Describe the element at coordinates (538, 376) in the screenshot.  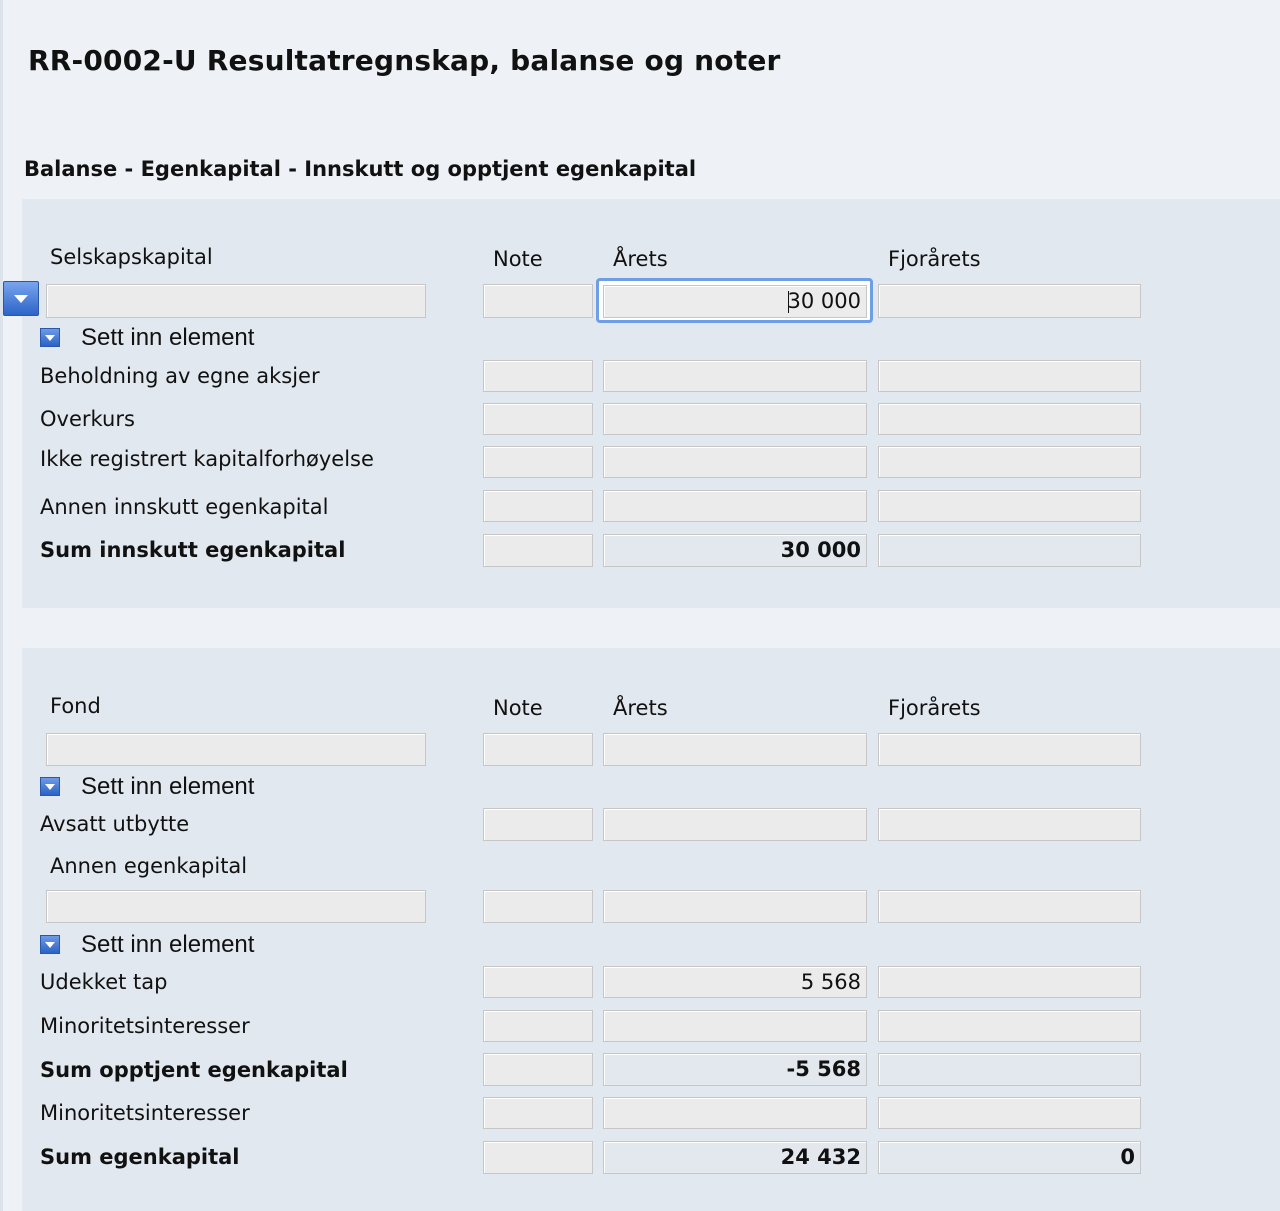
I see `beholdning-note-input` at that location.